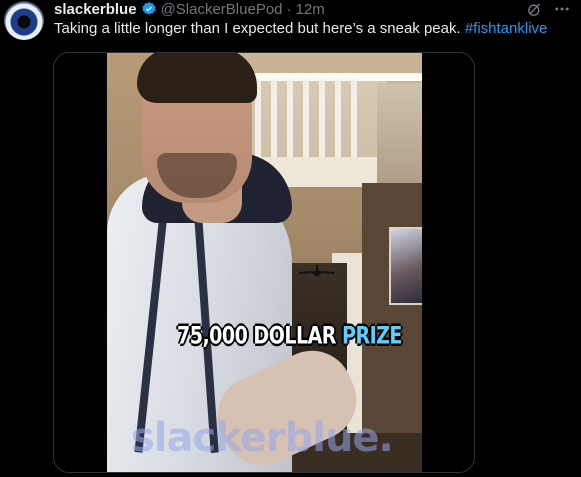  What do you see at coordinates (506, 28) in the screenshot?
I see `hashtag-link: #fishtanklive` at bounding box center [506, 28].